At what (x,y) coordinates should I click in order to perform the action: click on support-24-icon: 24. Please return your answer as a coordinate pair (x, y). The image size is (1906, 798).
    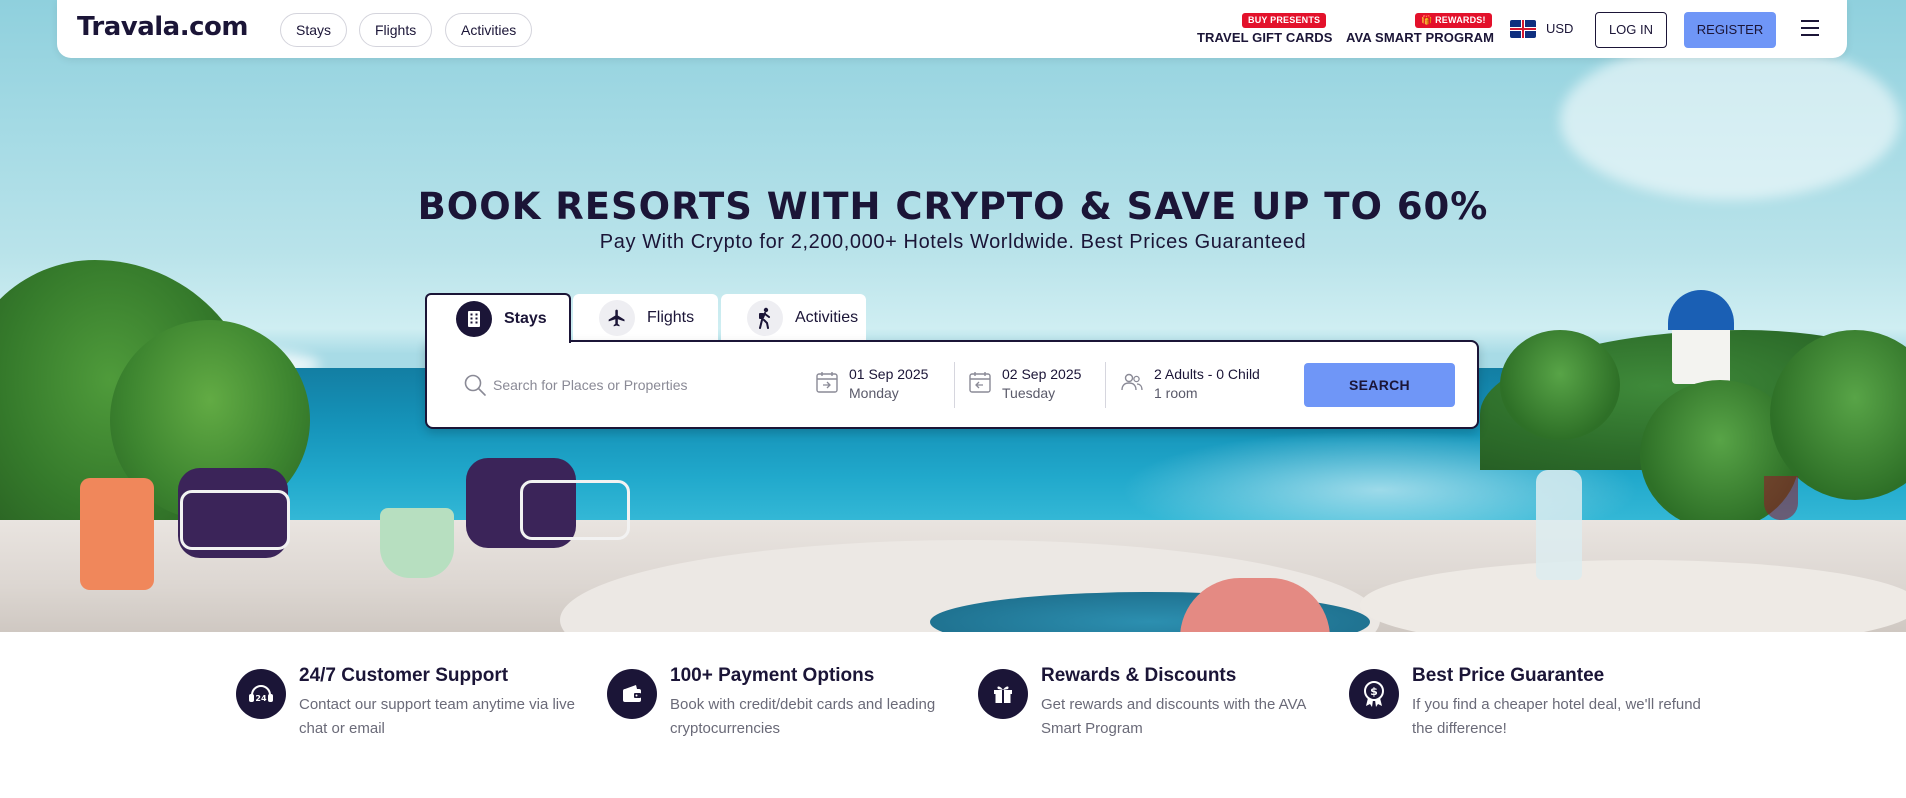
    Looking at the image, I should click on (261, 694).